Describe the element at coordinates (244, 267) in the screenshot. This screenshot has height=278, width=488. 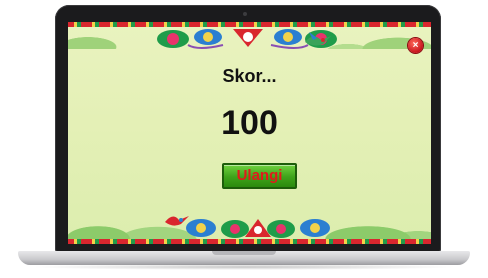
I see `laptop-shadow` at that location.